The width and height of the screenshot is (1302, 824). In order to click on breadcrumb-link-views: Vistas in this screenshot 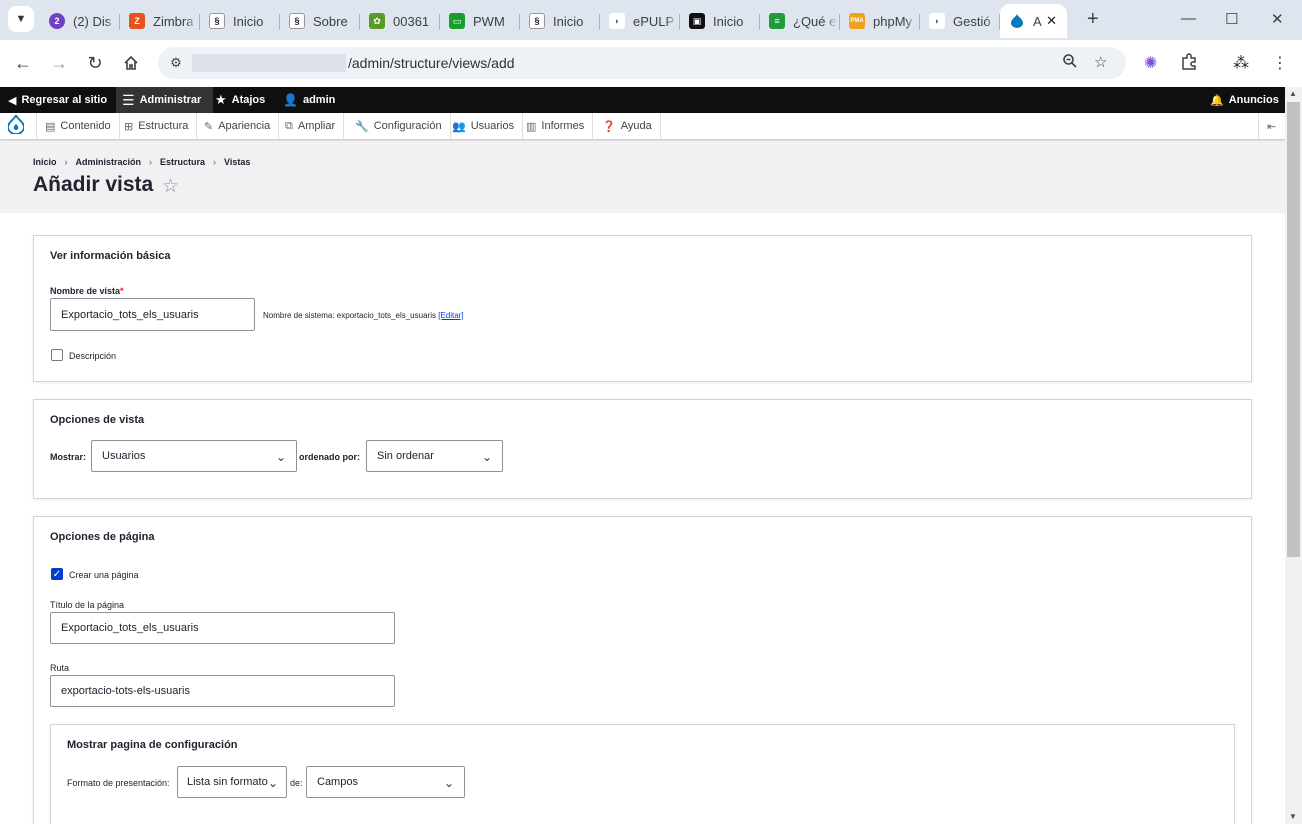, I will do `click(237, 162)`.